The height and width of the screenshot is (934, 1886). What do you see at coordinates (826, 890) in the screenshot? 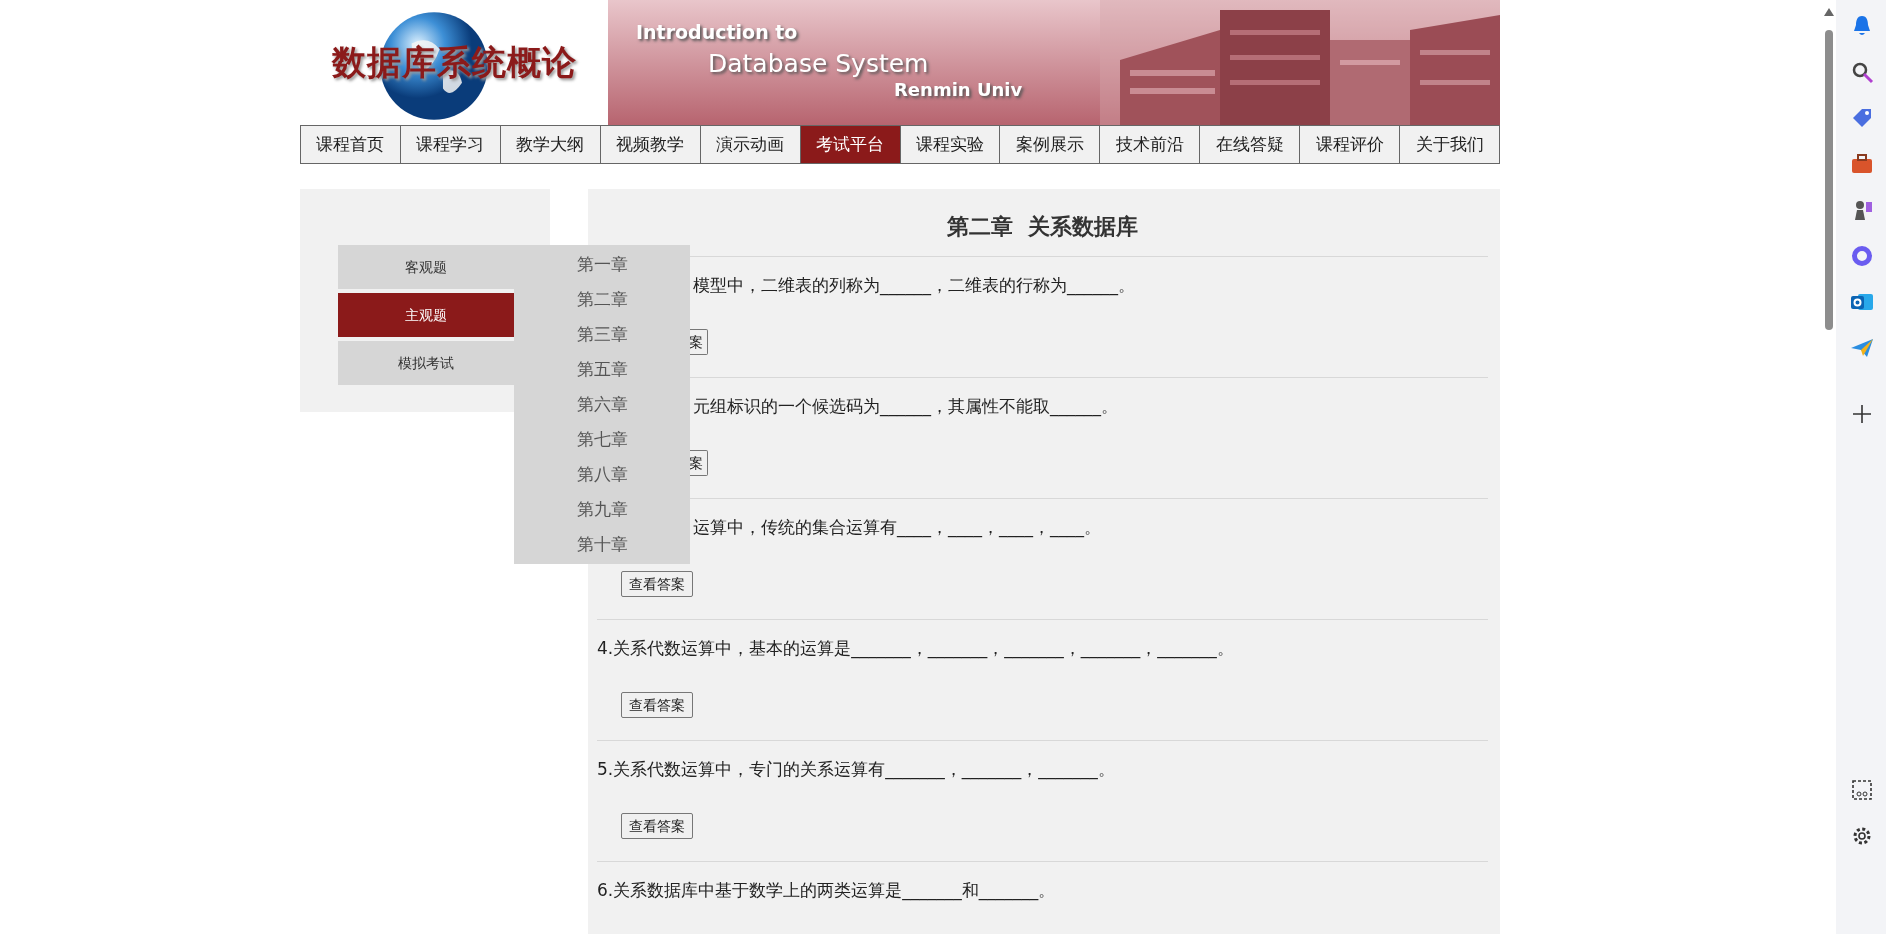
I see `question-text: 6.关系数据库中基于数学上的两类运算是_______和_______。` at bounding box center [826, 890].